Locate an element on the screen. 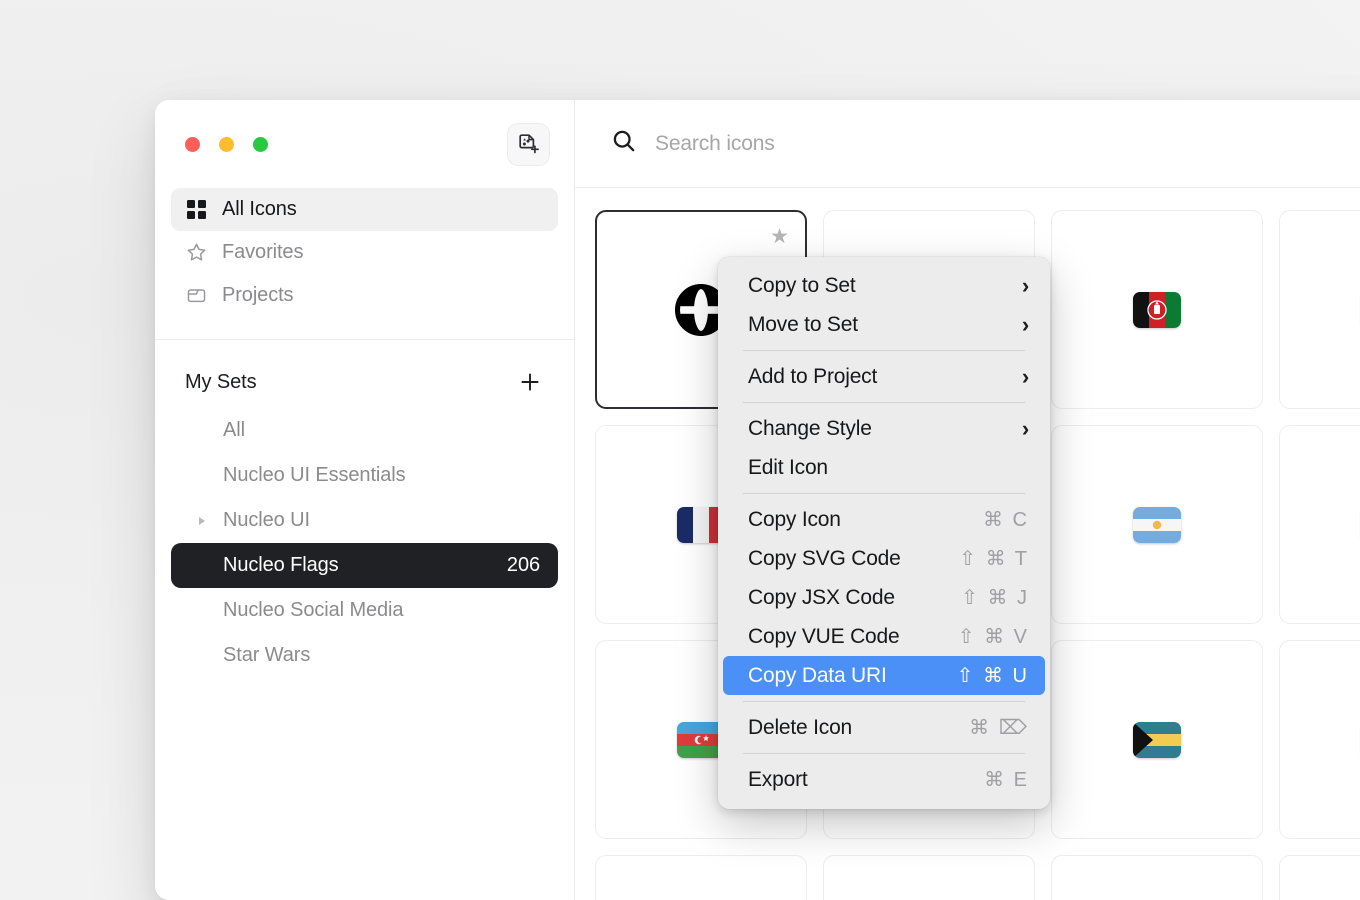 The image size is (1360, 900). icon-card-afghanistan is located at coordinates (1157, 309).